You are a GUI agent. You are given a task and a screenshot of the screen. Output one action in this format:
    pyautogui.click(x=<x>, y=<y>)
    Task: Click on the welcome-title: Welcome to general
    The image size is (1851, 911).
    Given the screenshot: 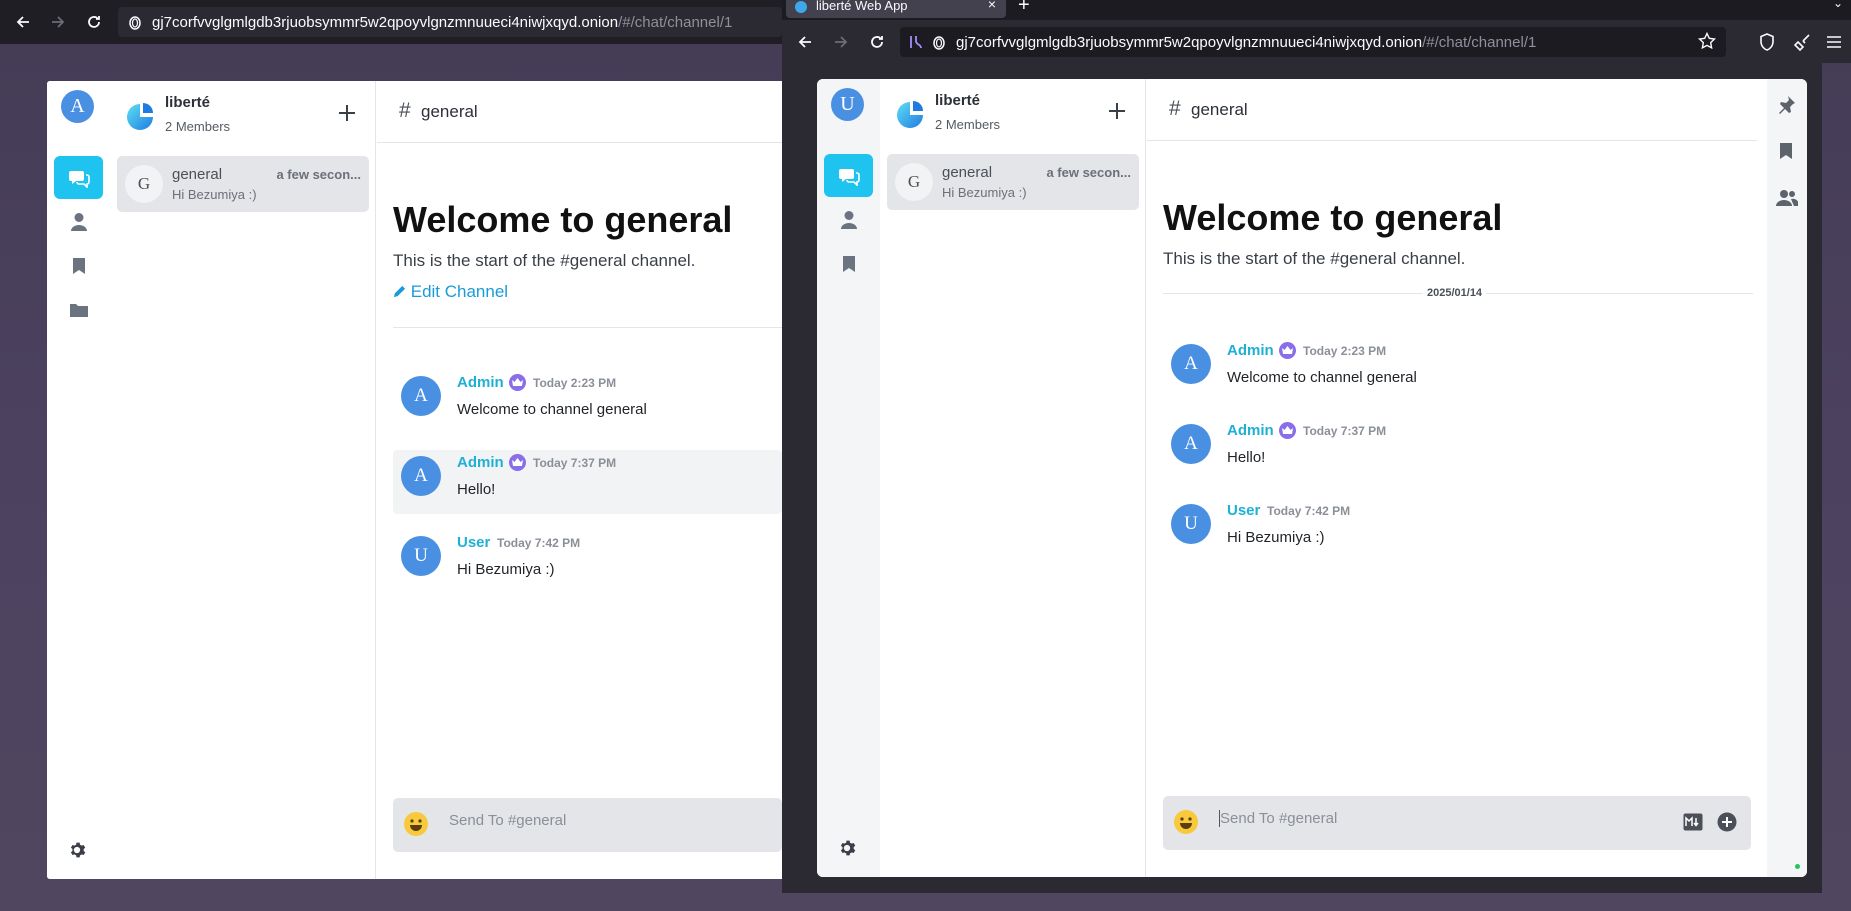 What is the action you would take?
    pyautogui.click(x=1333, y=217)
    